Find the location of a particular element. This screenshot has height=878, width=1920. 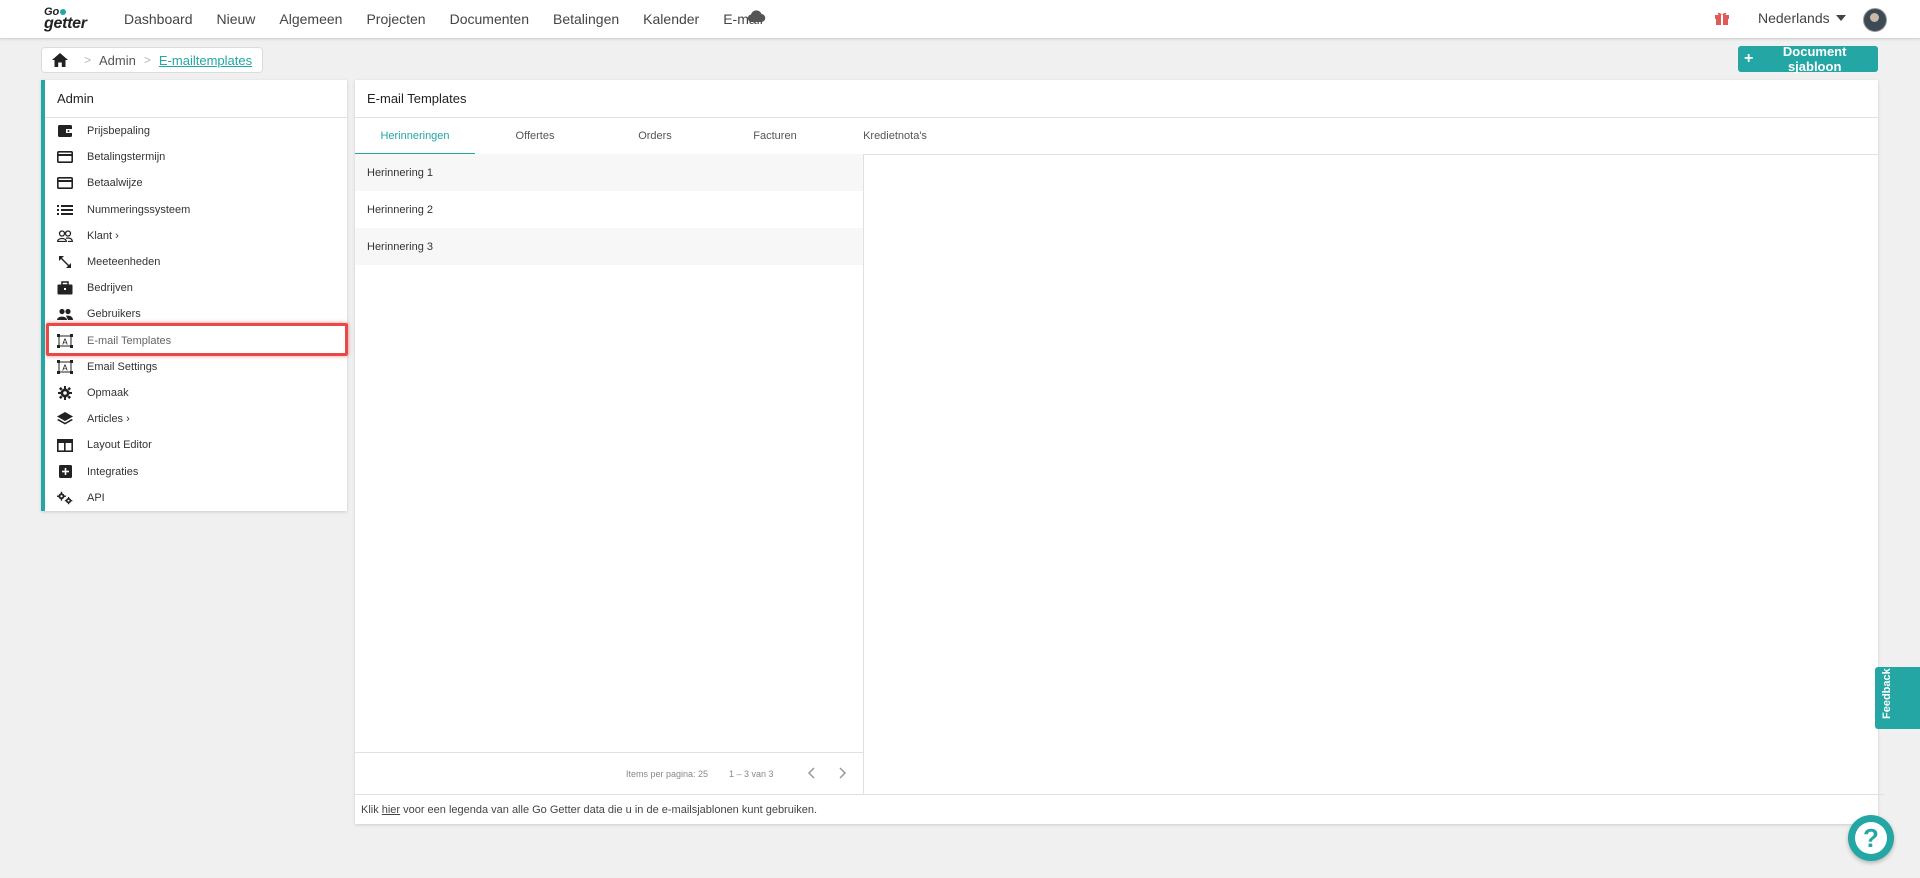

sidebar-item-betalingstermijn: Betalingstermijn is located at coordinates (196, 157).